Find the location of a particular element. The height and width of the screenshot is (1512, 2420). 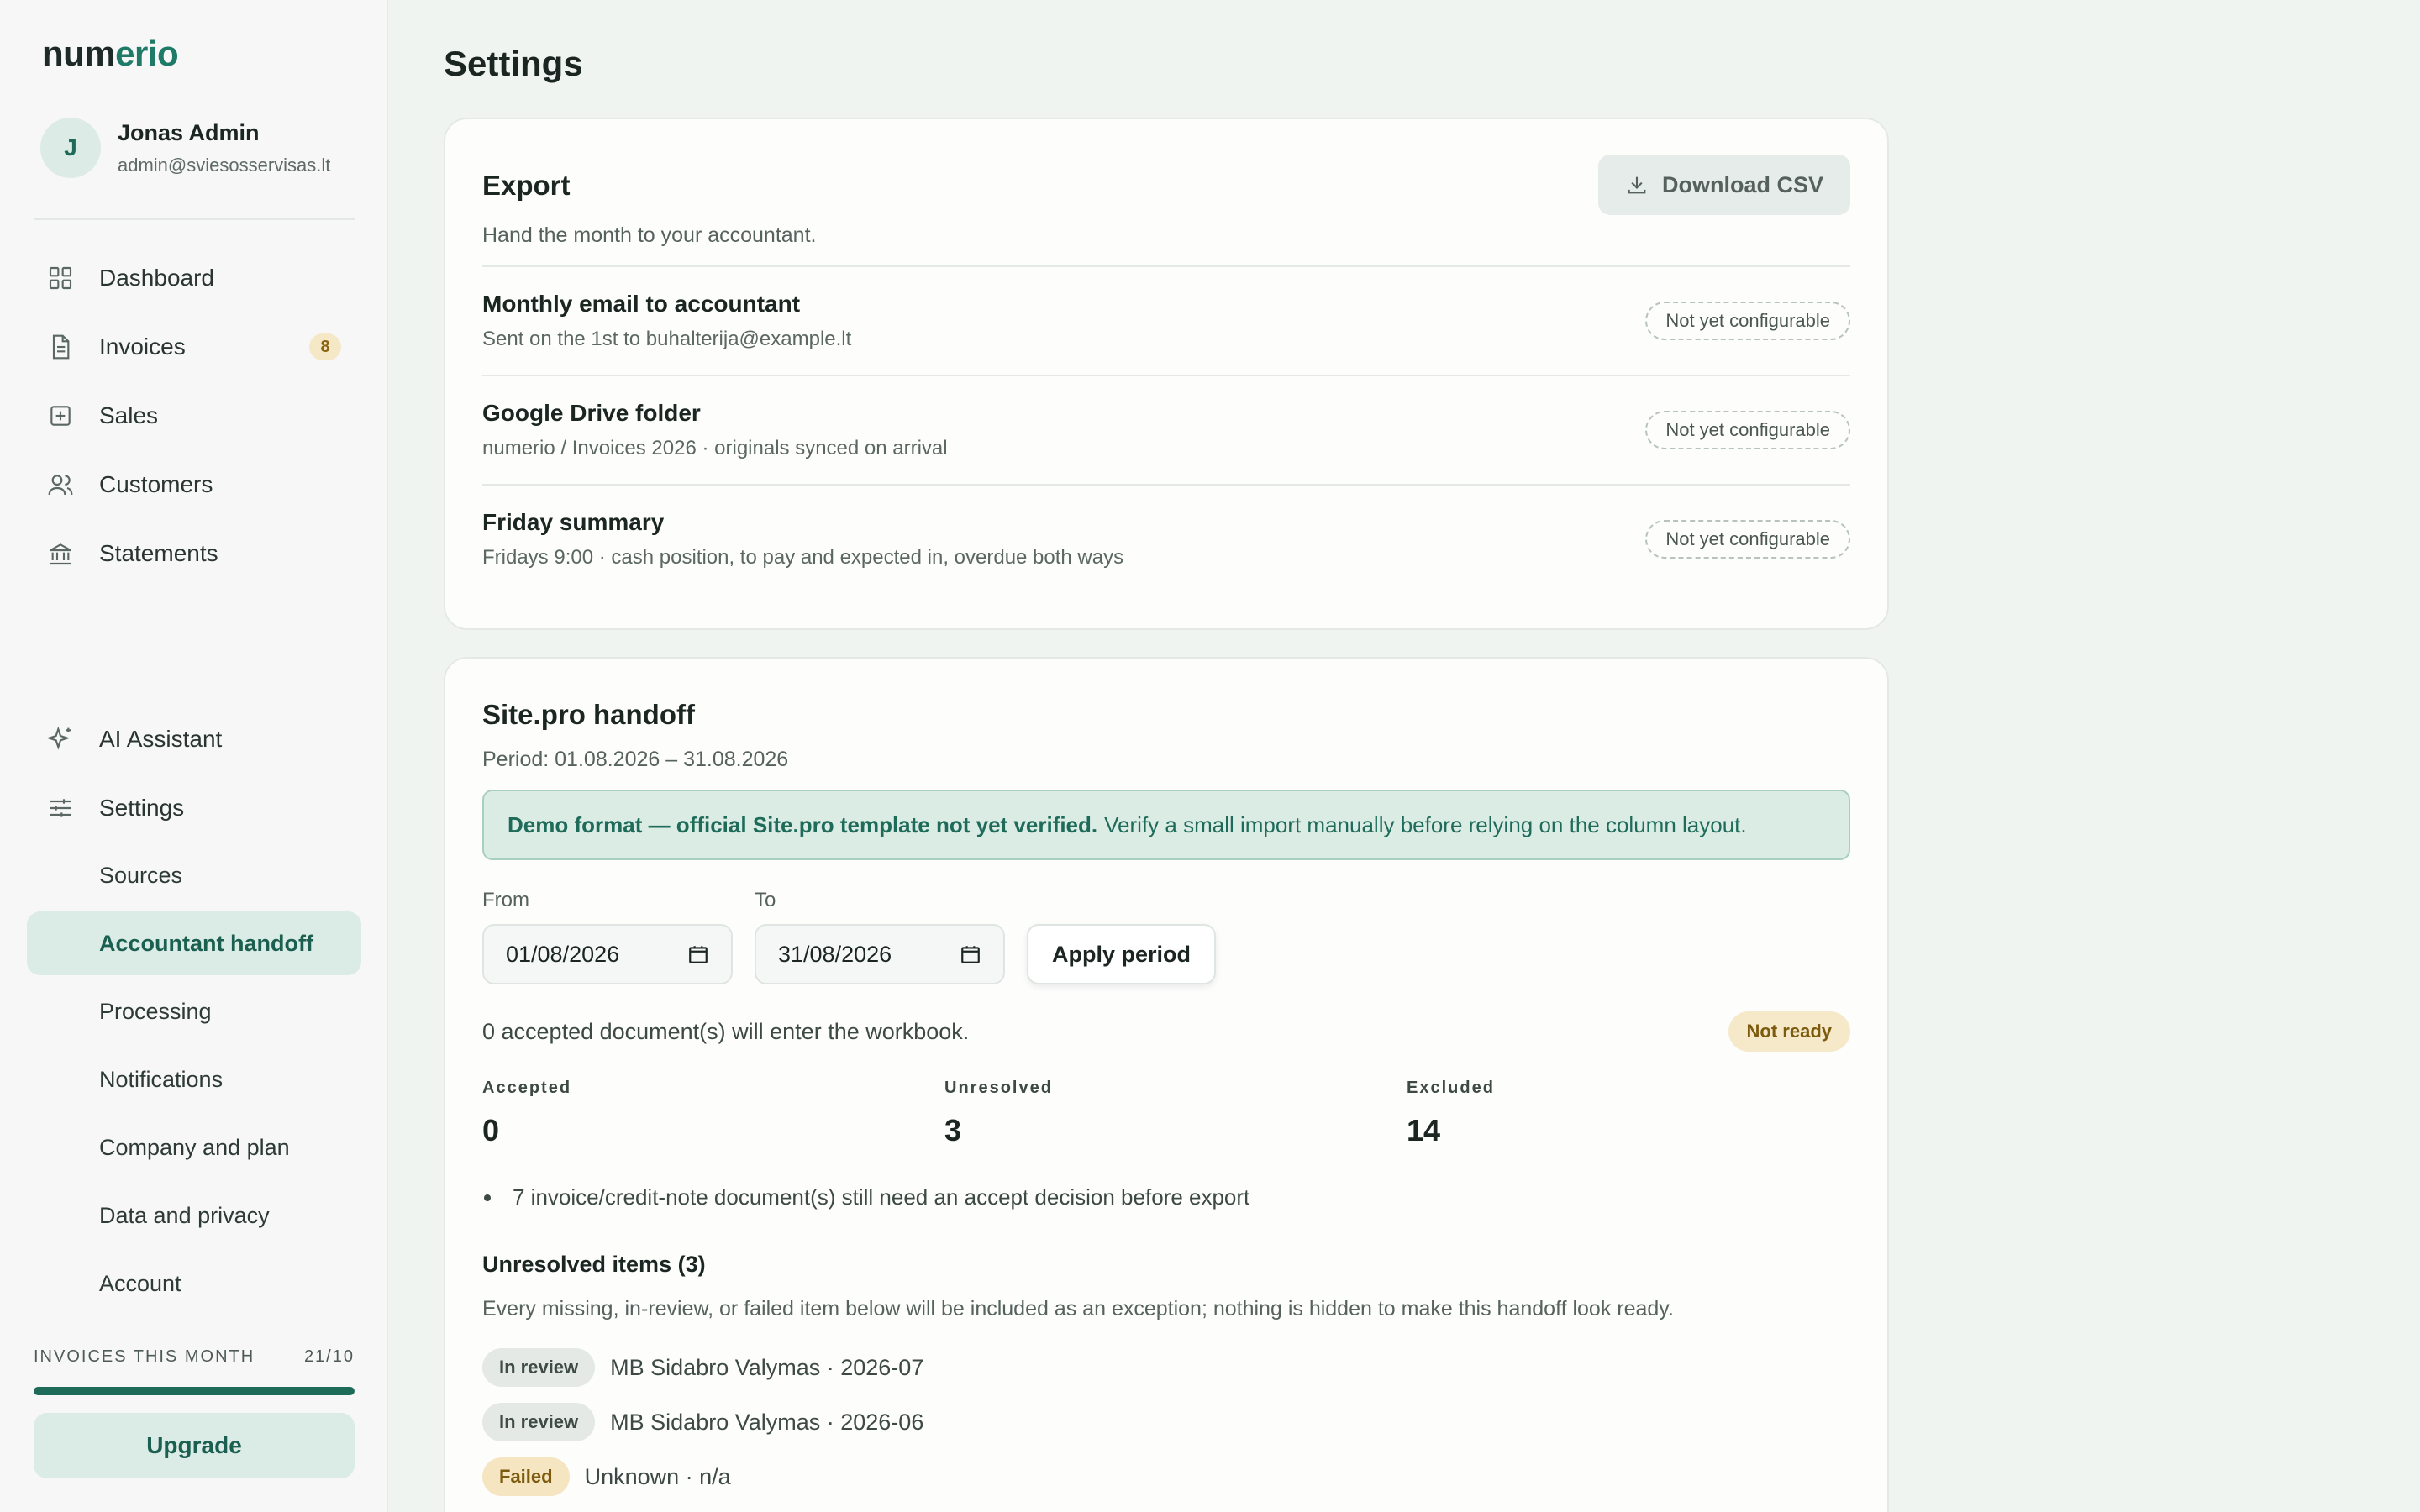

list-item: In review MB Sidabro Valymas · 2026-06 is located at coordinates (703, 1422).